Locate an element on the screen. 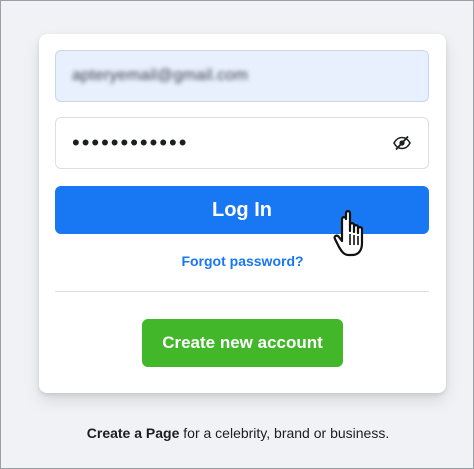 The width and height of the screenshot is (474, 469). email-field: apteryemail@gmail.com is located at coordinates (242, 76).